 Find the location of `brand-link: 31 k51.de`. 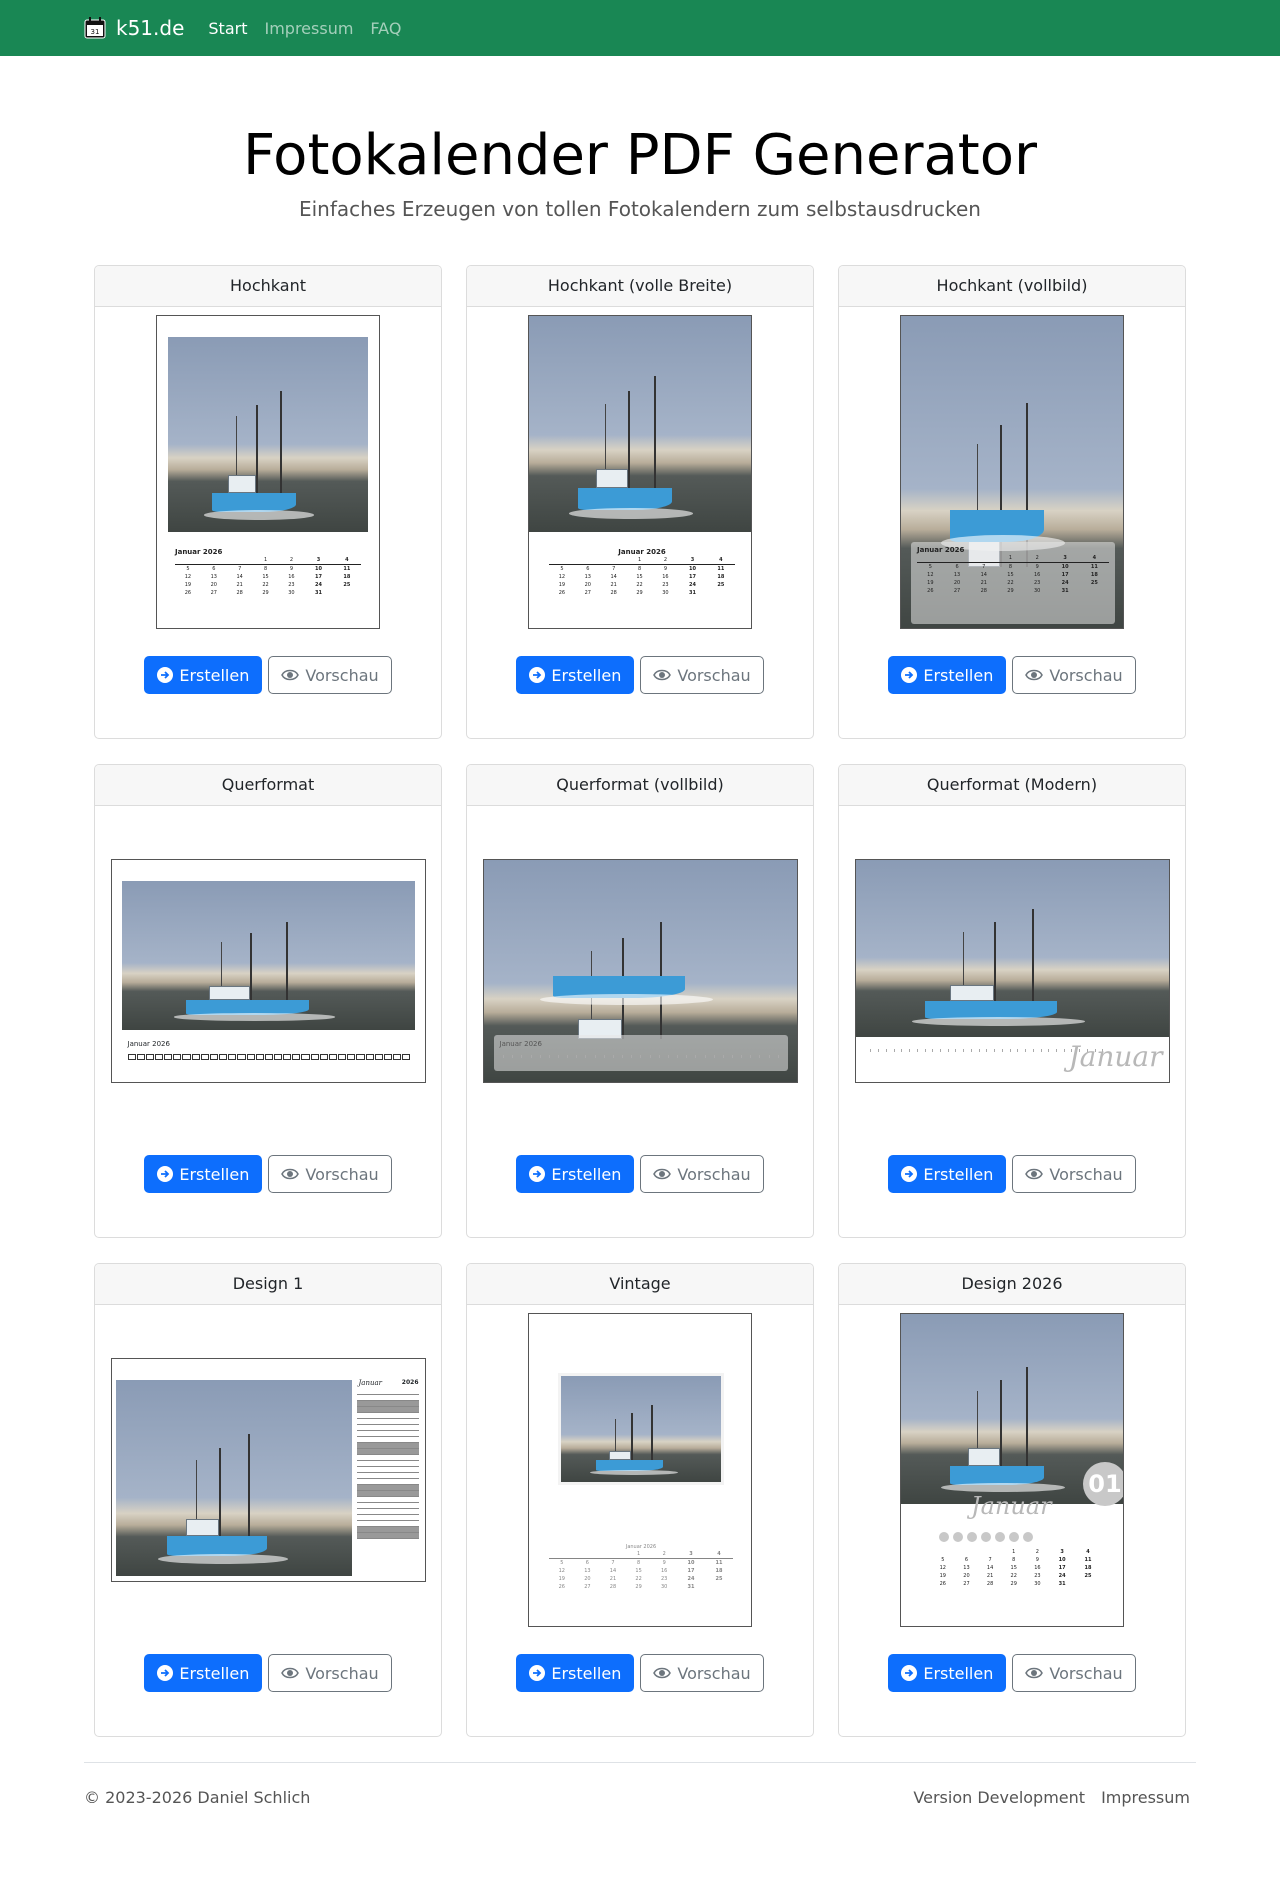

brand-link: 31 k51.de is located at coordinates (134, 28).